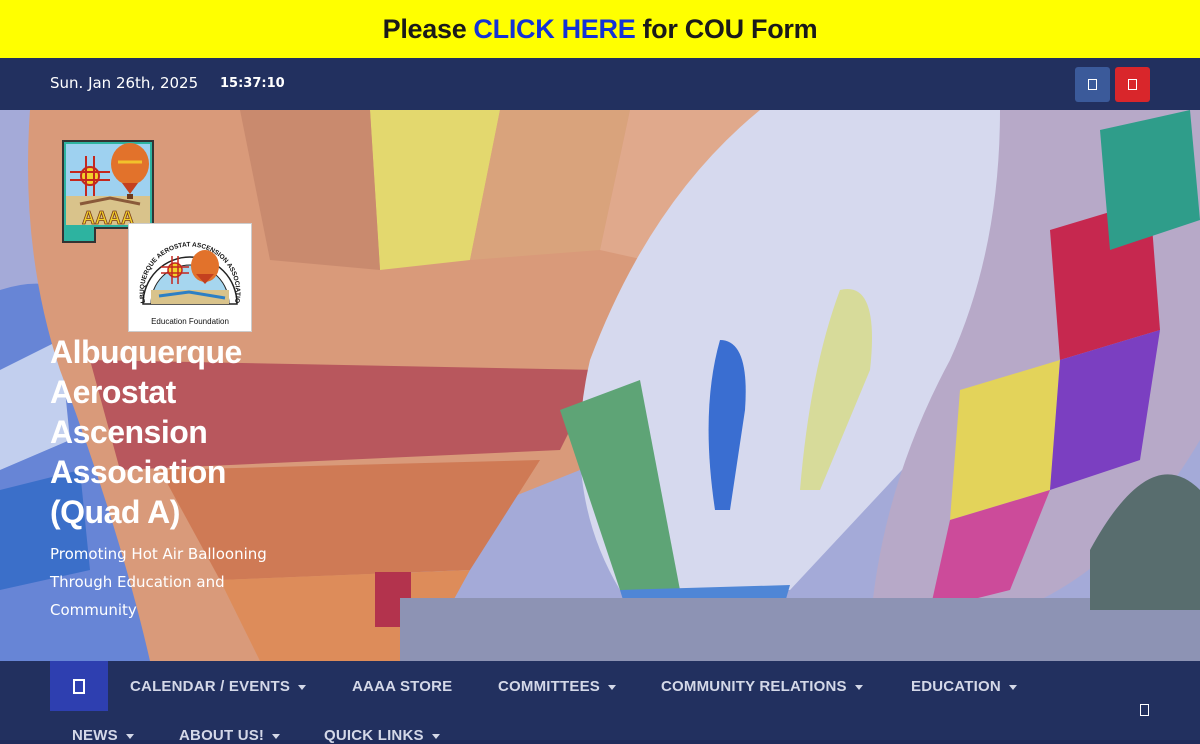  What do you see at coordinates (252, 83) in the screenshot?
I see `current-time: 15:37:10` at bounding box center [252, 83].